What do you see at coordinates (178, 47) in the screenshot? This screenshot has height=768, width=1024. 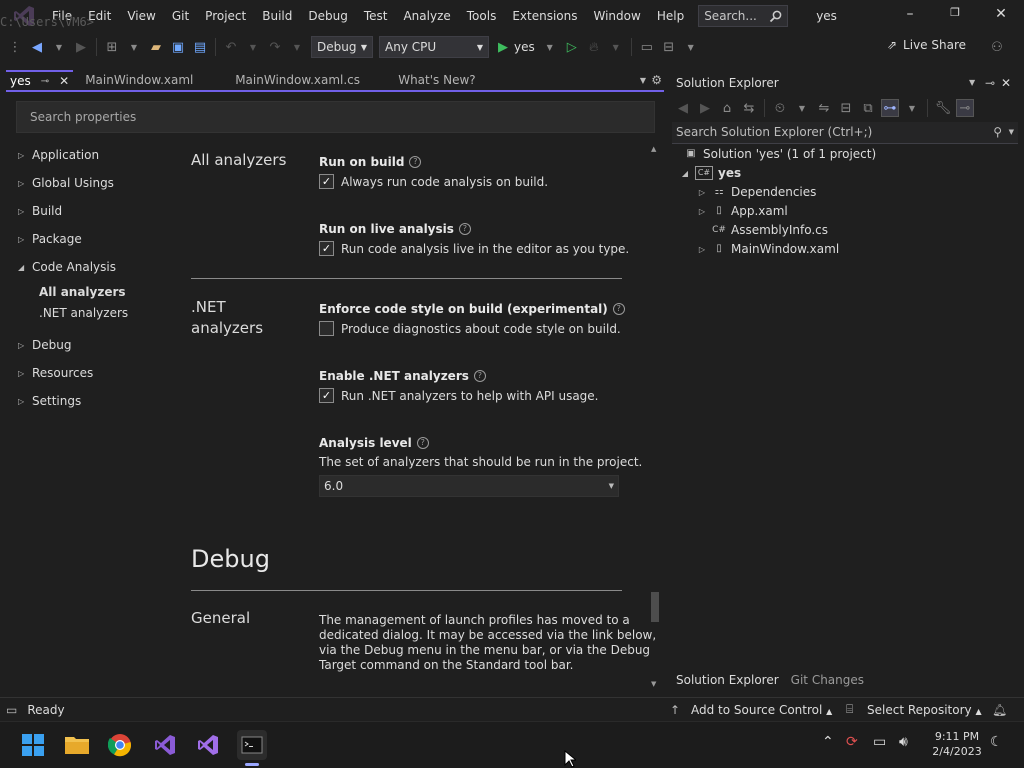 I see `save-icon: ▣` at bounding box center [178, 47].